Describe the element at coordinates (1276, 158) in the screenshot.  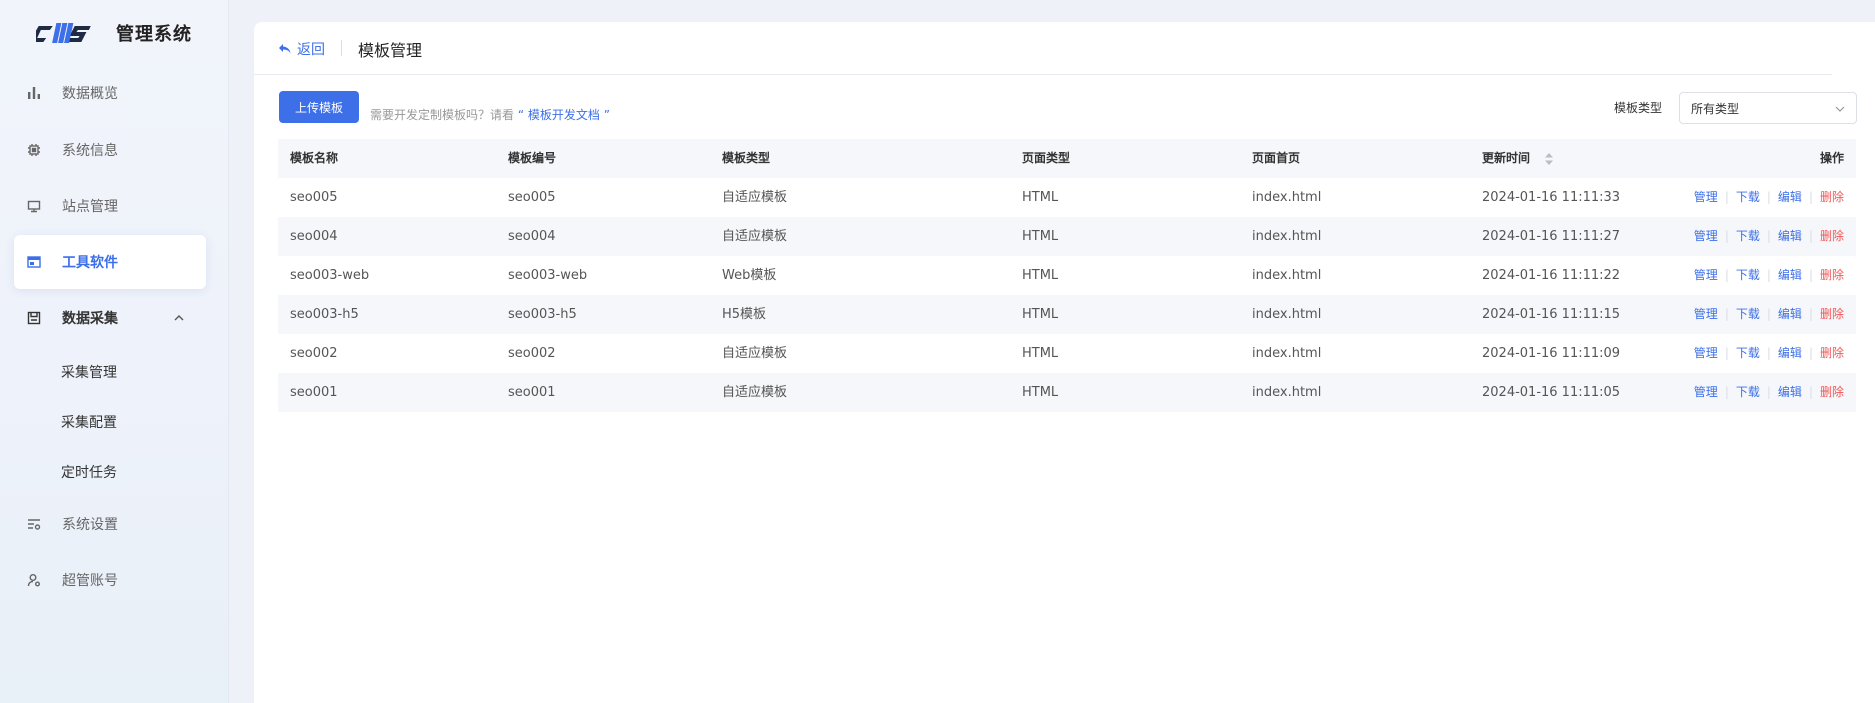
I see `column-header-home: 页面首页` at that location.